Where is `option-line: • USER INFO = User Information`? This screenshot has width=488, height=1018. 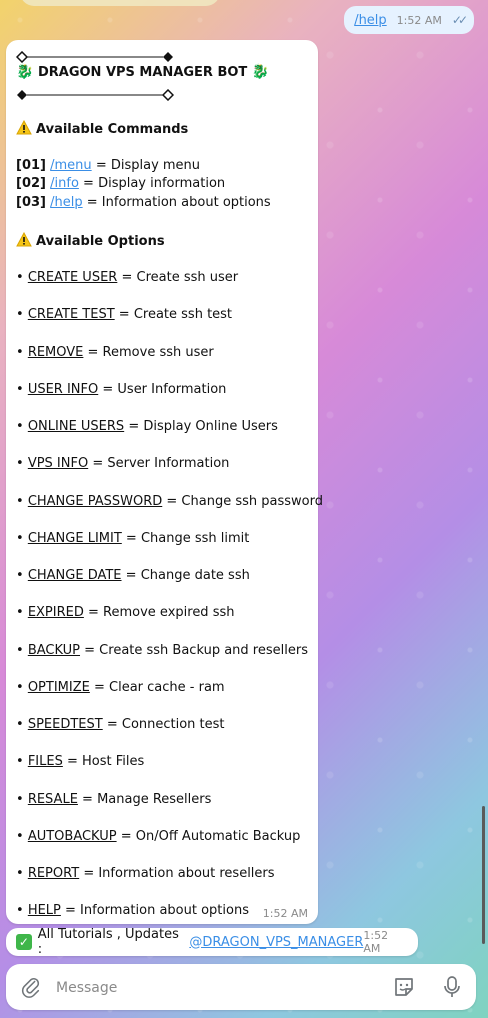
option-line: • USER INFO = User Information is located at coordinates (121, 389).